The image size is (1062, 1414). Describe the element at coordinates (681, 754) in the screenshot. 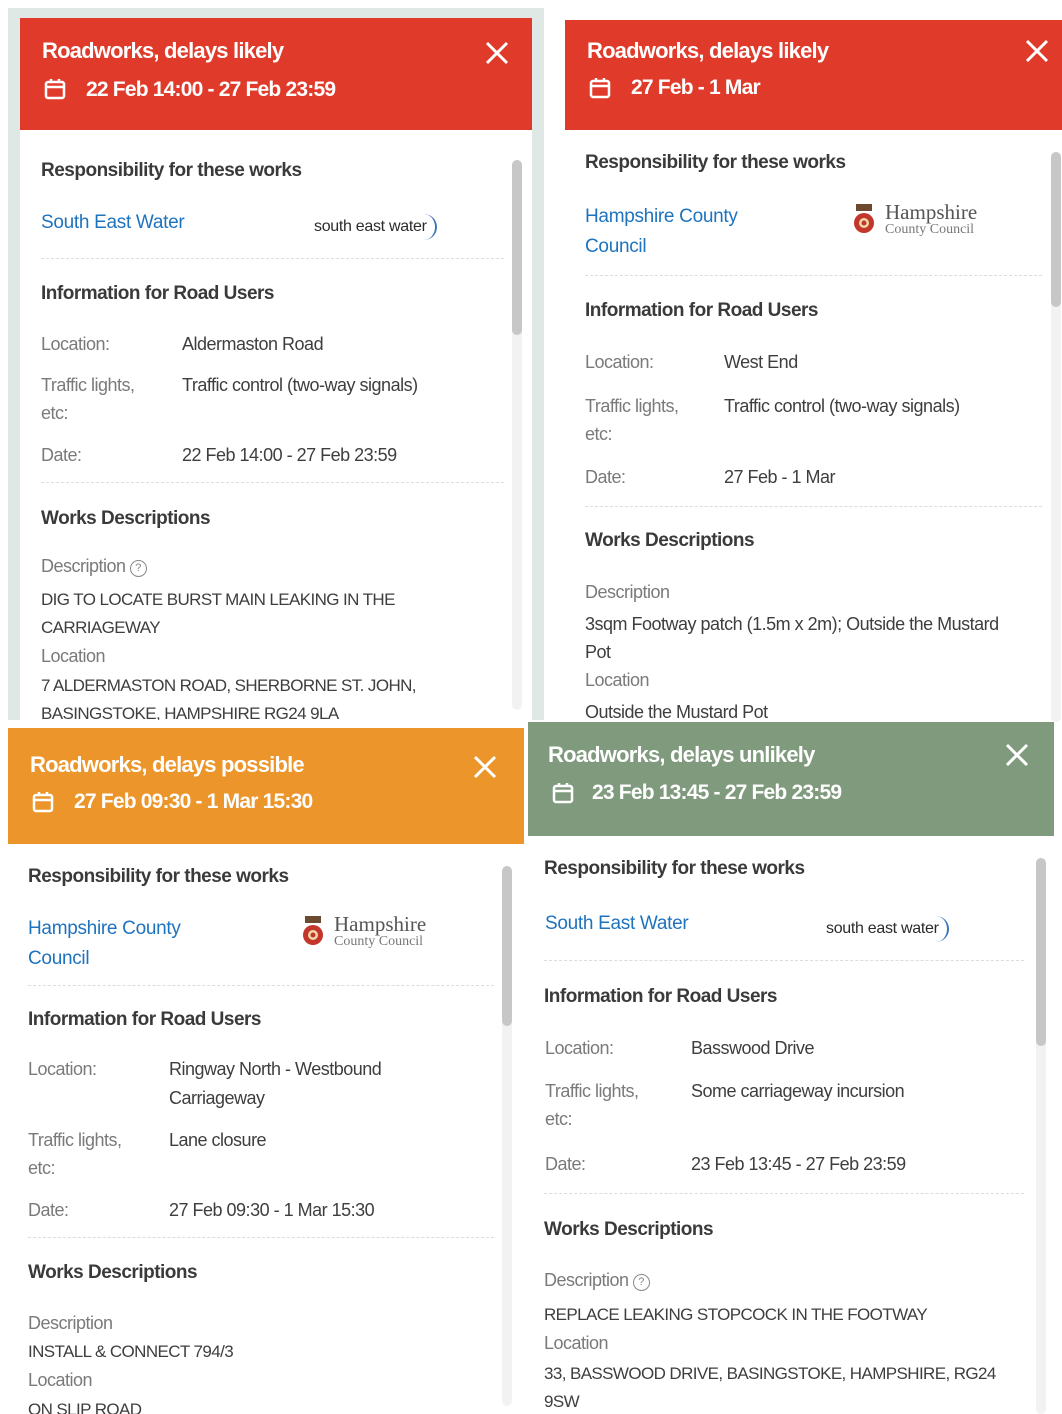

I see `severity-title: Roadworks, delays unlikely` at that location.